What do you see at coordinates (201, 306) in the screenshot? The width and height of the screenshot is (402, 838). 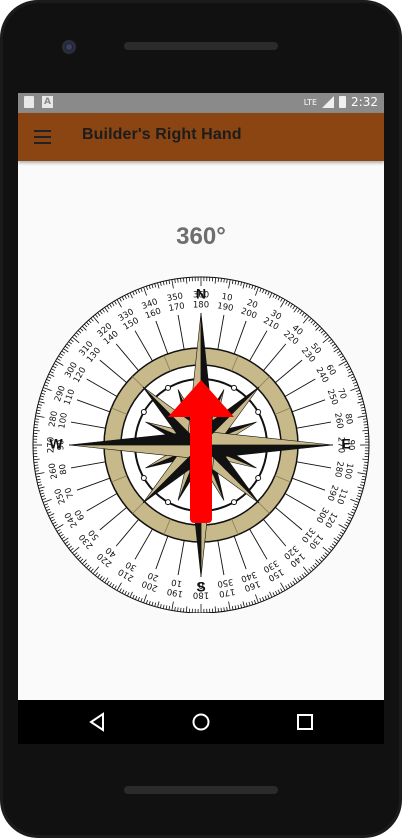 I see `dial-back-degree-label: 180` at bounding box center [201, 306].